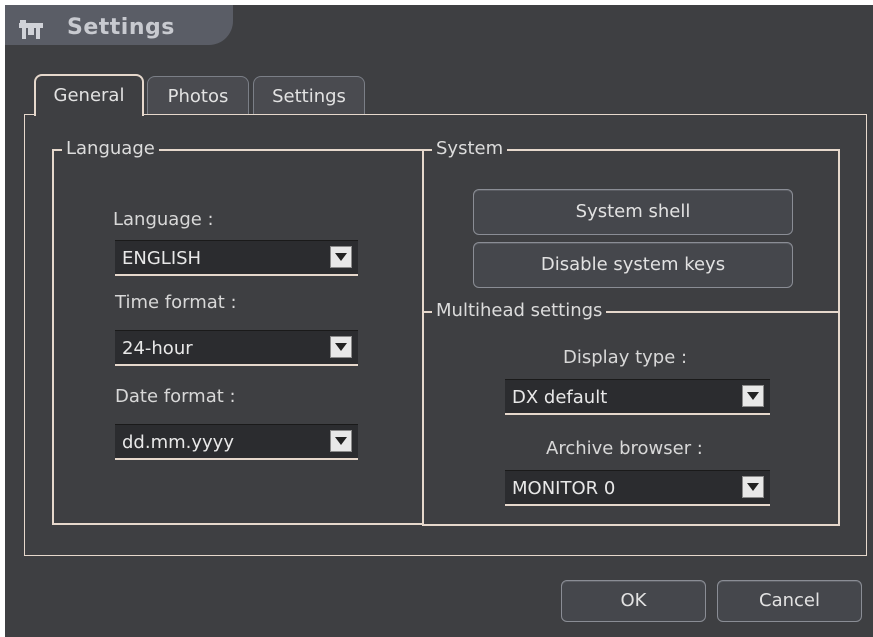  What do you see at coordinates (178, 442) in the screenshot?
I see `date-format-select-value: dd.mm.yyyy` at bounding box center [178, 442].